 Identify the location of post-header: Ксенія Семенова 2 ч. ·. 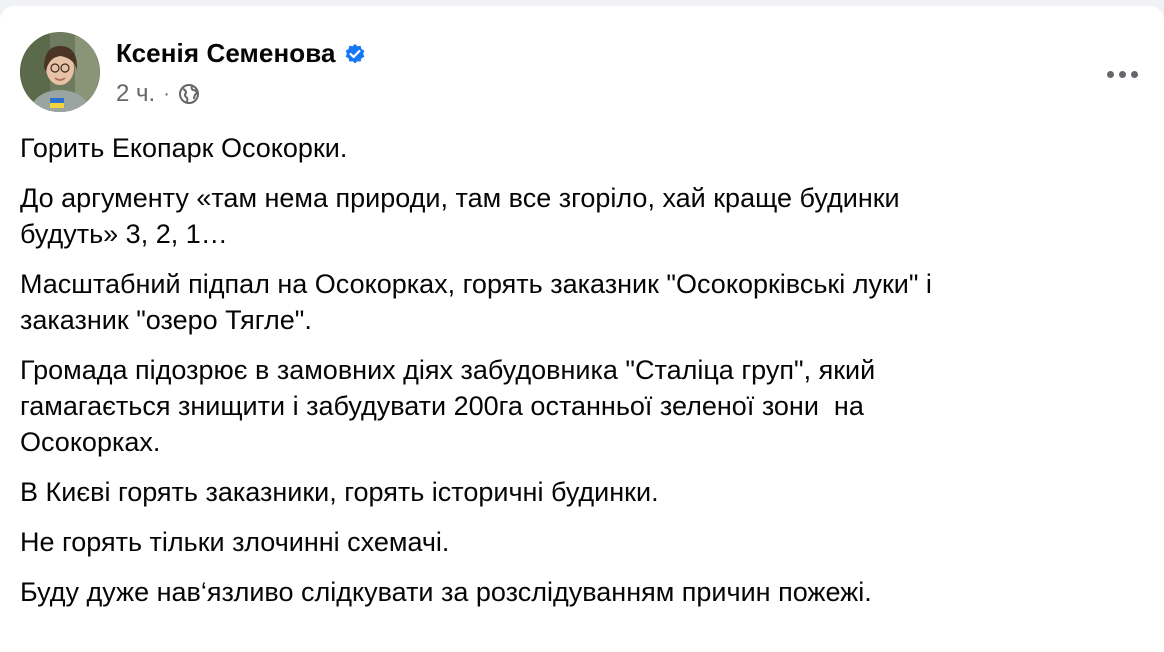
(582, 73).